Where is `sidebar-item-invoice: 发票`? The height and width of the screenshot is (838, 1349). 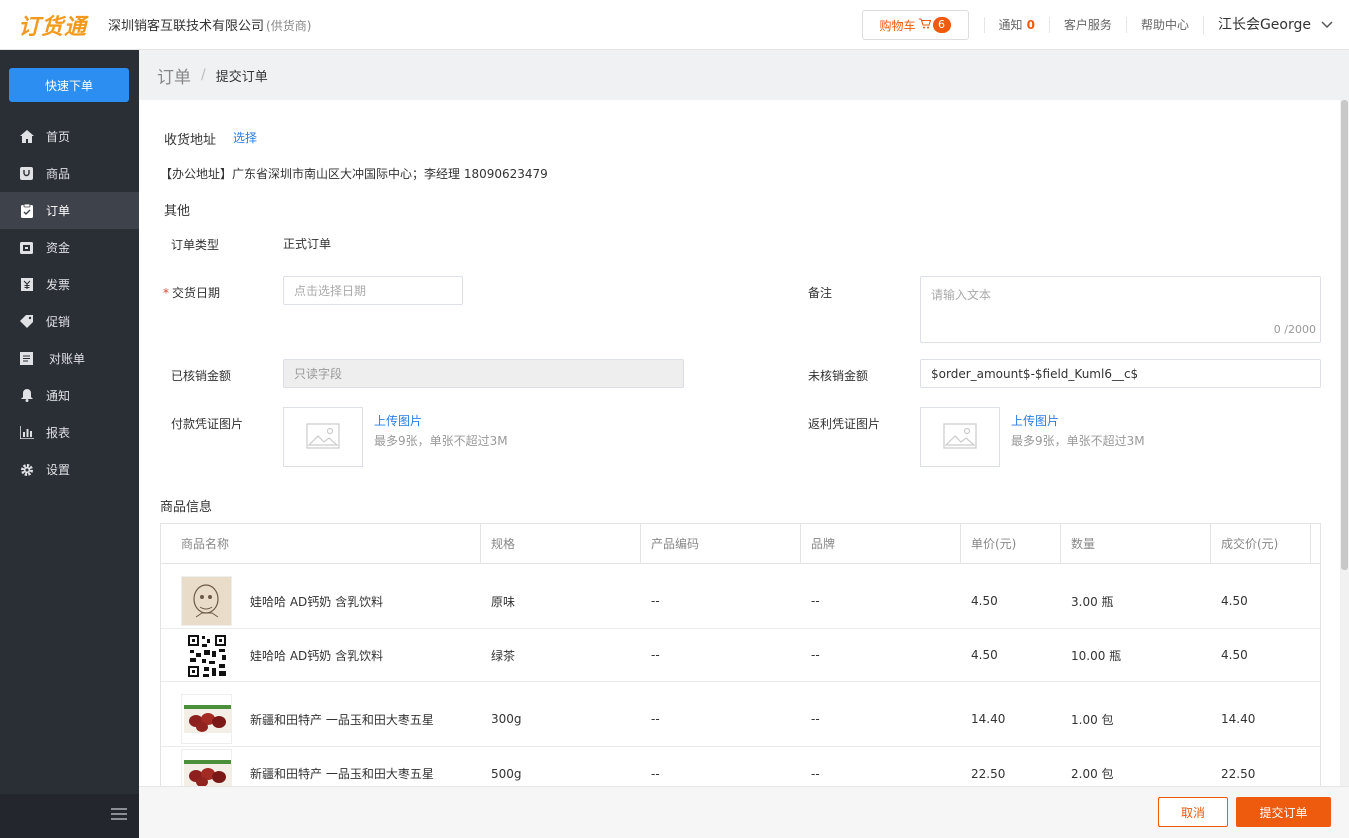
sidebar-item-invoice: 发票 is located at coordinates (69, 284).